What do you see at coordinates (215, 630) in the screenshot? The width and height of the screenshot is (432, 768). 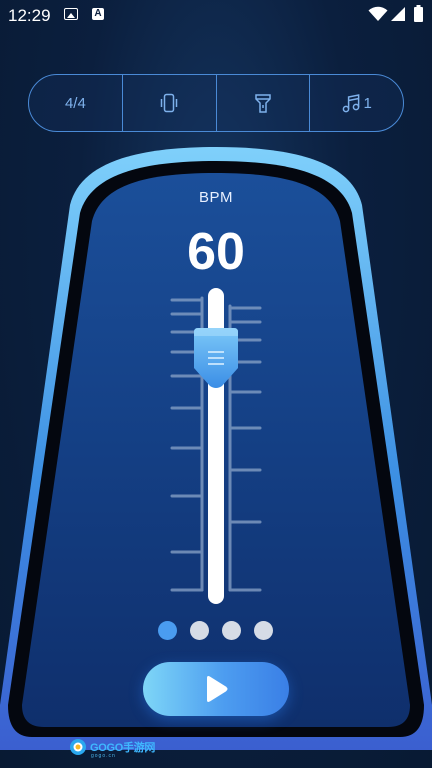 I see `page-indicator` at bounding box center [215, 630].